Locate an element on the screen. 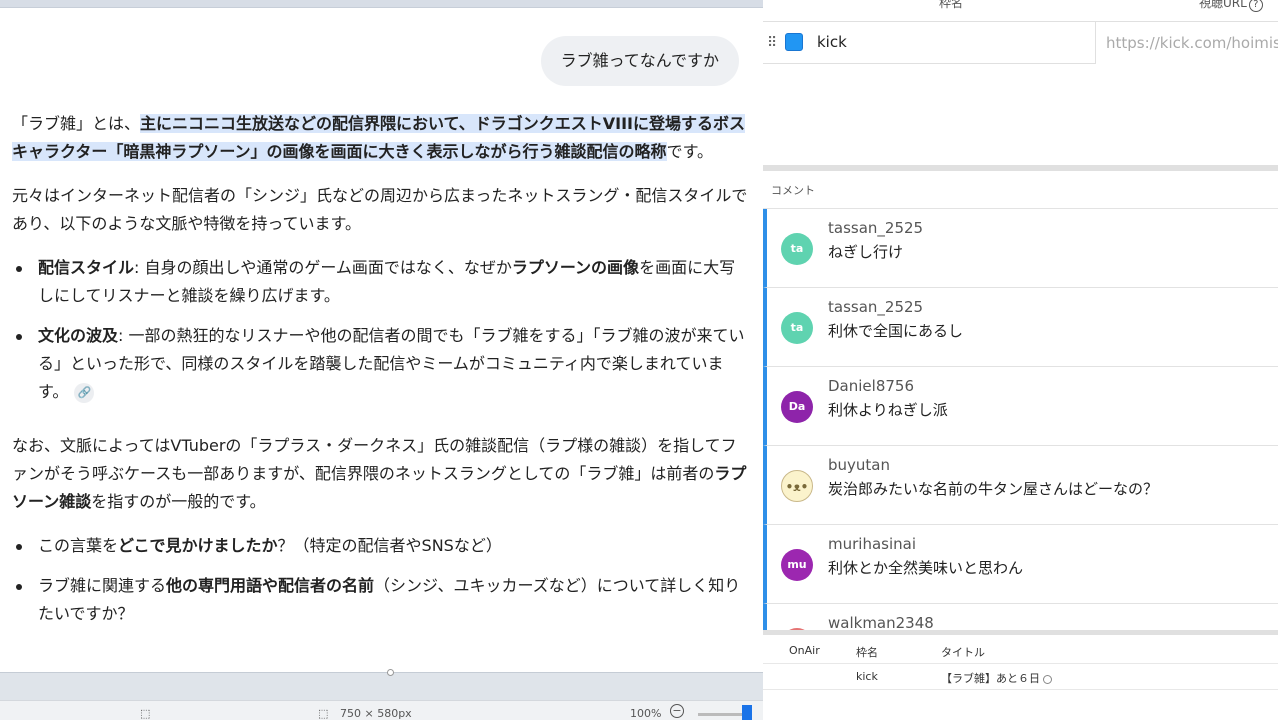 This screenshot has height=720, width=1278. comment-item: walkman2348 is located at coordinates (1020, 617).